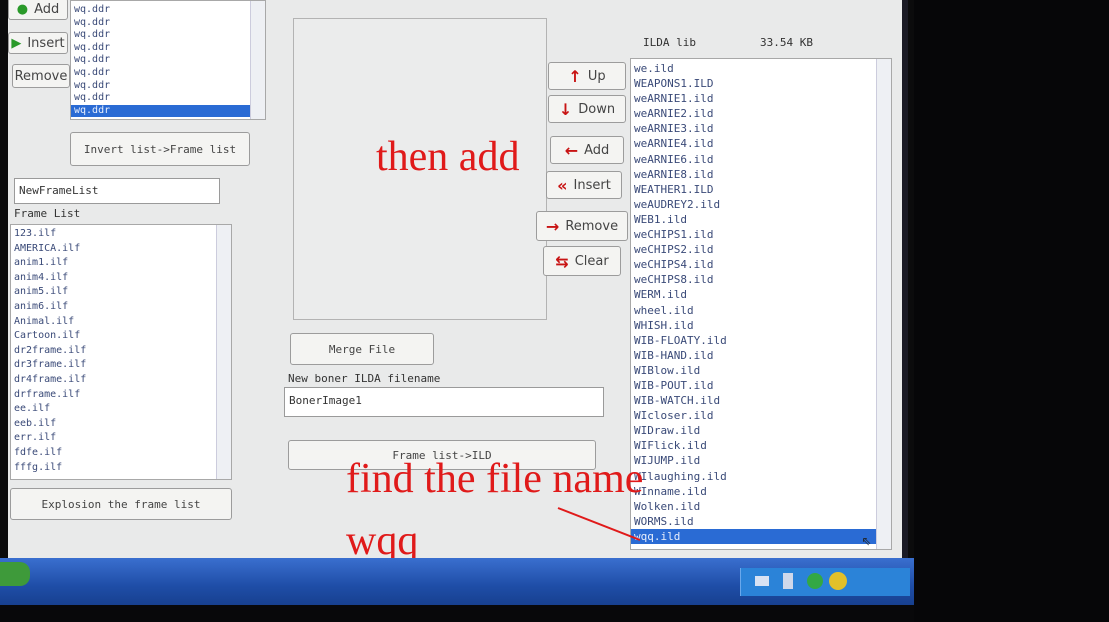 The width and height of the screenshot is (1109, 622). I want to click on ilda-list-item: weCHIPS1.ild, so click(761, 234).